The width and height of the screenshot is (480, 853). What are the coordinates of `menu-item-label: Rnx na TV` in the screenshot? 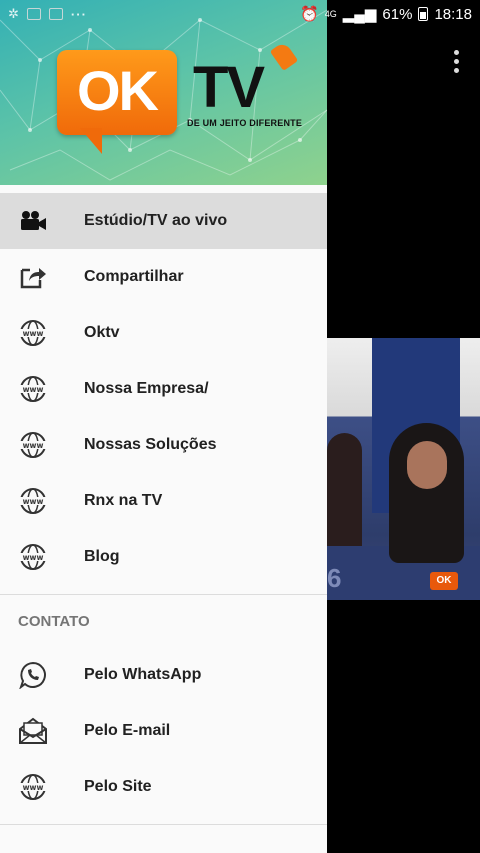 It's located at (123, 500).